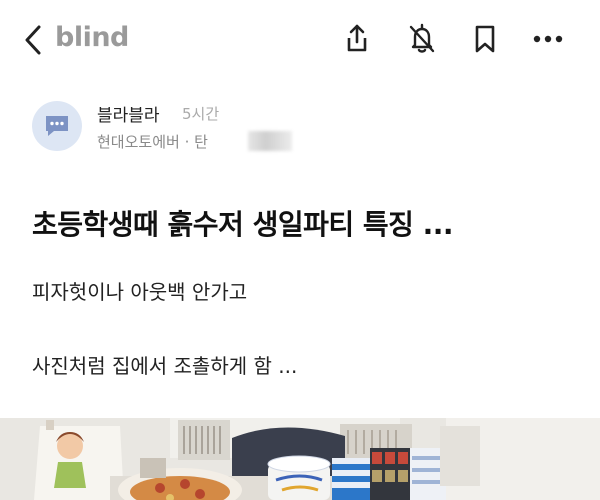 The width and height of the screenshot is (600, 500). I want to click on author-name: 블라블라, so click(128, 113).